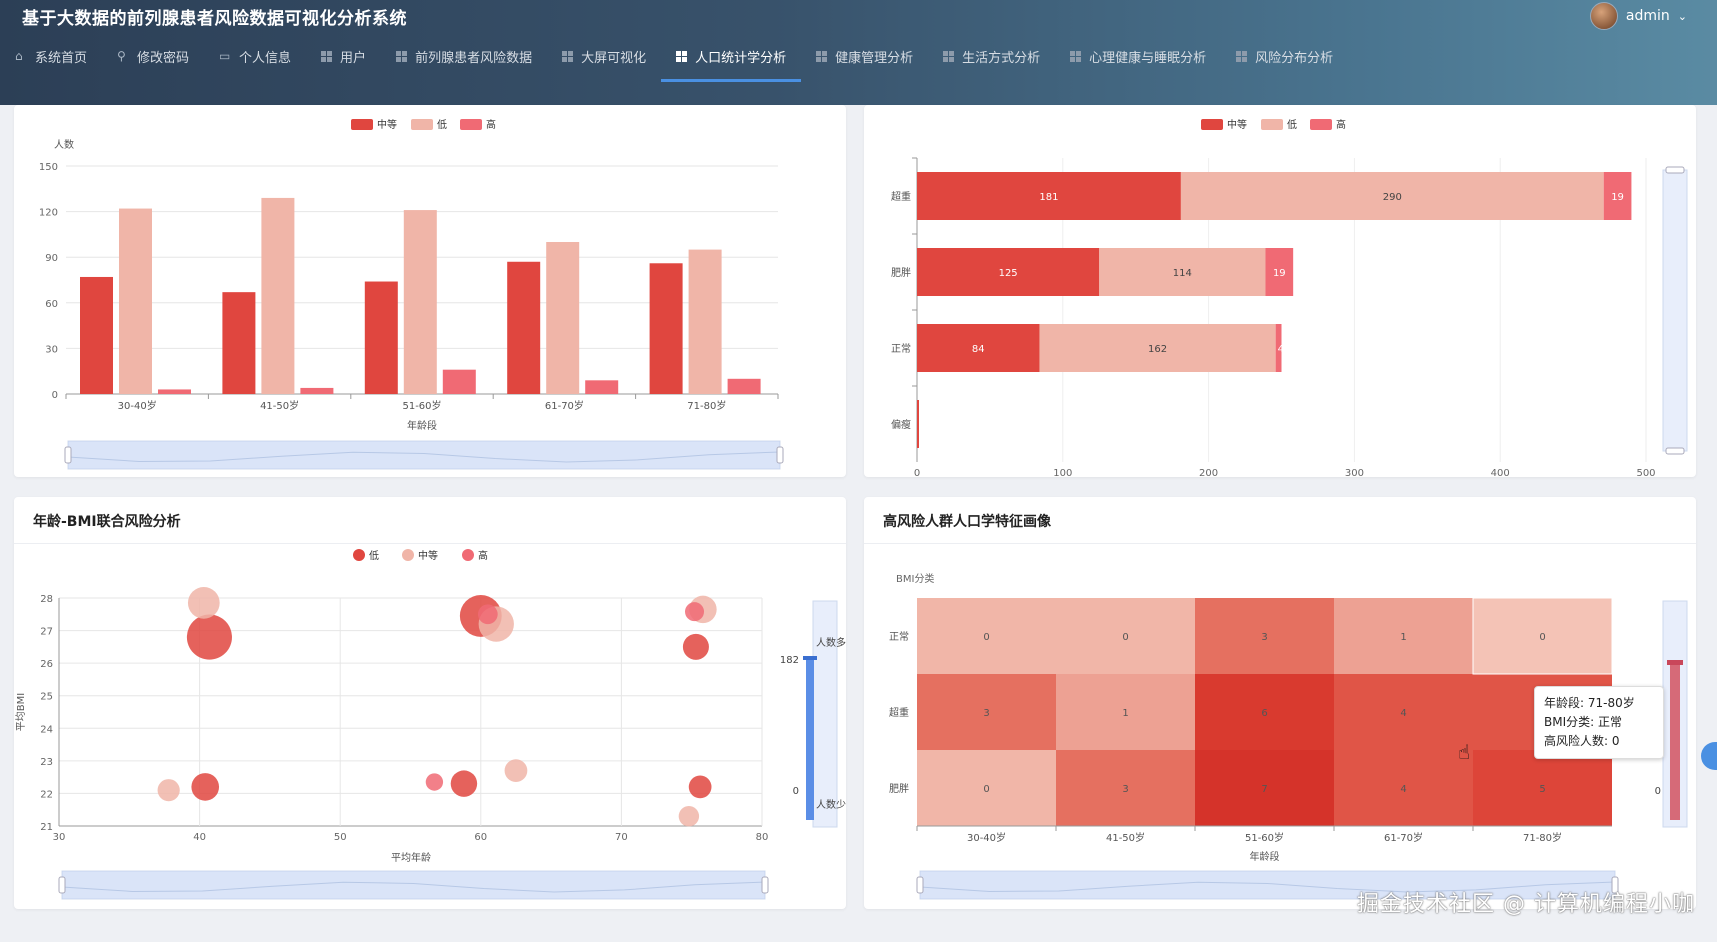  What do you see at coordinates (899, 789) in the screenshot?
I see `y-tick-label: 肥胖` at bounding box center [899, 789].